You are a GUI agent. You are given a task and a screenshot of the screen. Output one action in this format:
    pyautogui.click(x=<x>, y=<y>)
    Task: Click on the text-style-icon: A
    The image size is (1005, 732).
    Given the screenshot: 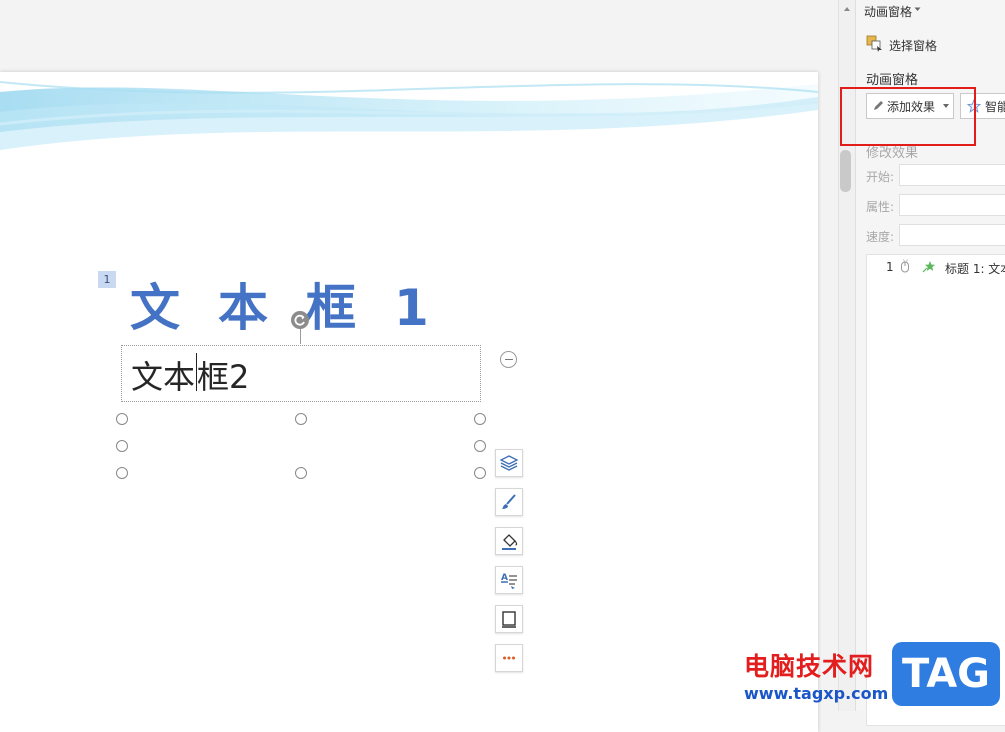 What is the action you would take?
    pyautogui.click(x=509, y=580)
    